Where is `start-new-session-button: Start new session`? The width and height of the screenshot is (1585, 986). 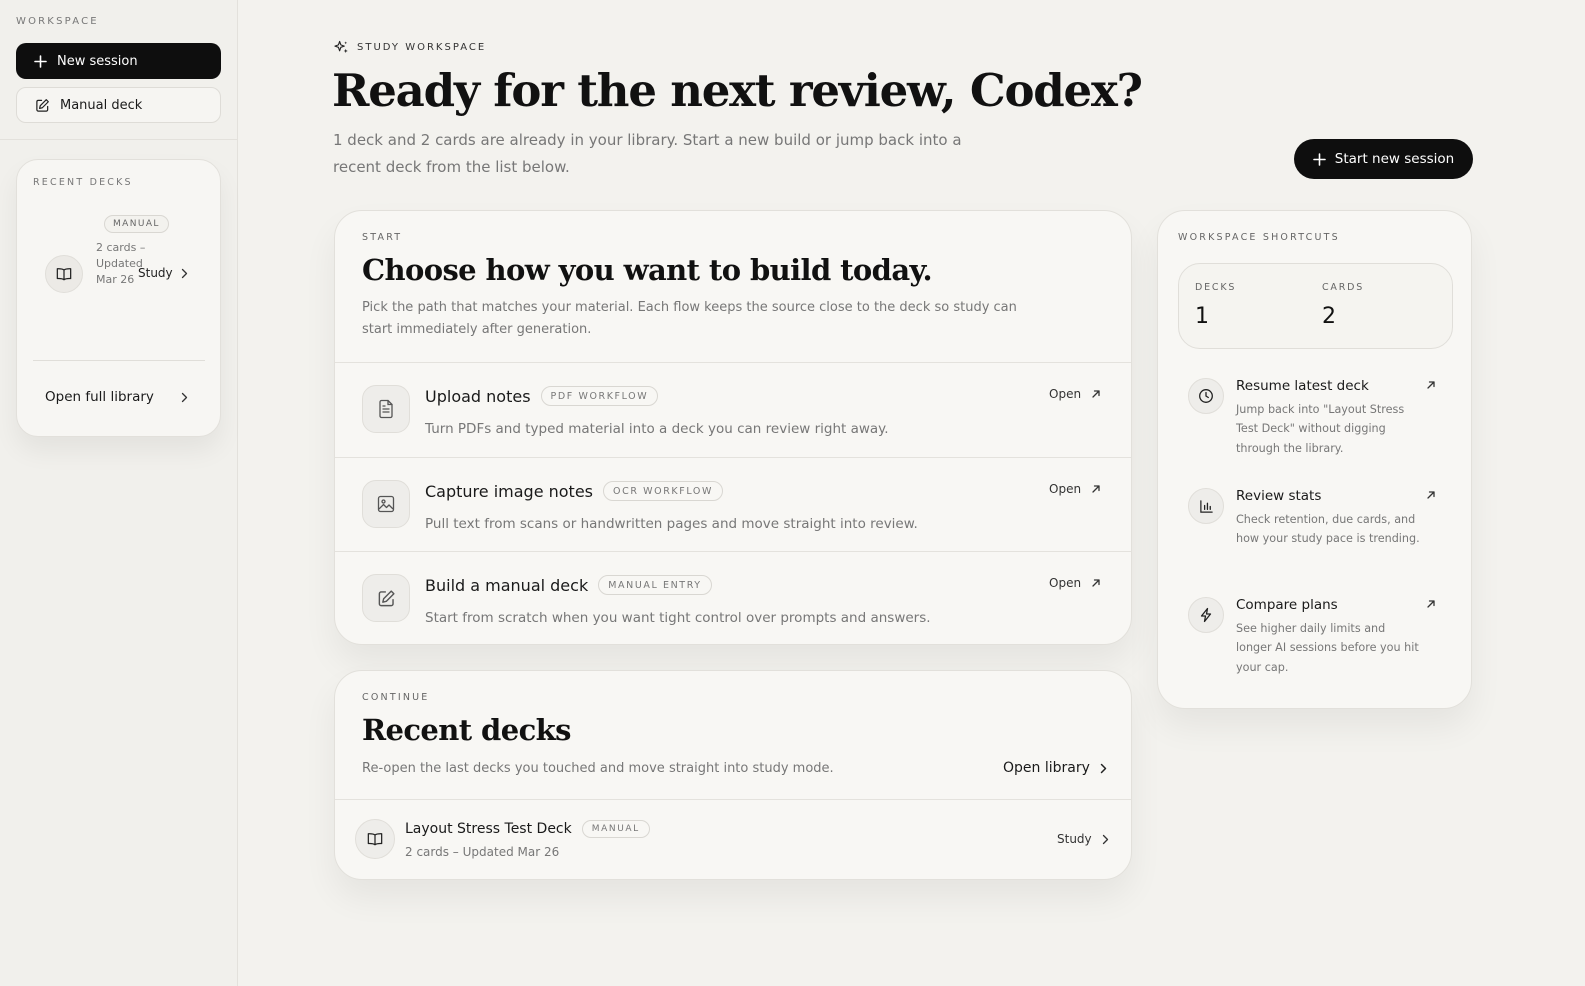 start-new-session-button: Start new session is located at coordinates (1383, 159).